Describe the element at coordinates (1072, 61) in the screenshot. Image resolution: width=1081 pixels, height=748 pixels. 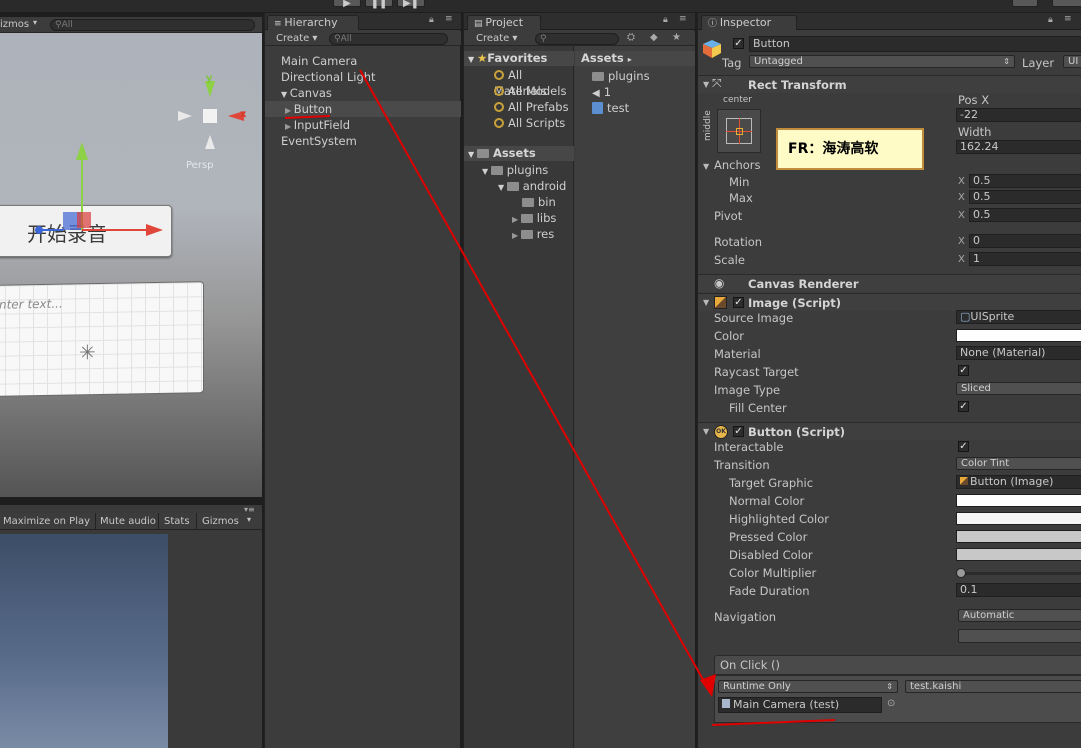
I see `layer-dropdown: UI` at that location.